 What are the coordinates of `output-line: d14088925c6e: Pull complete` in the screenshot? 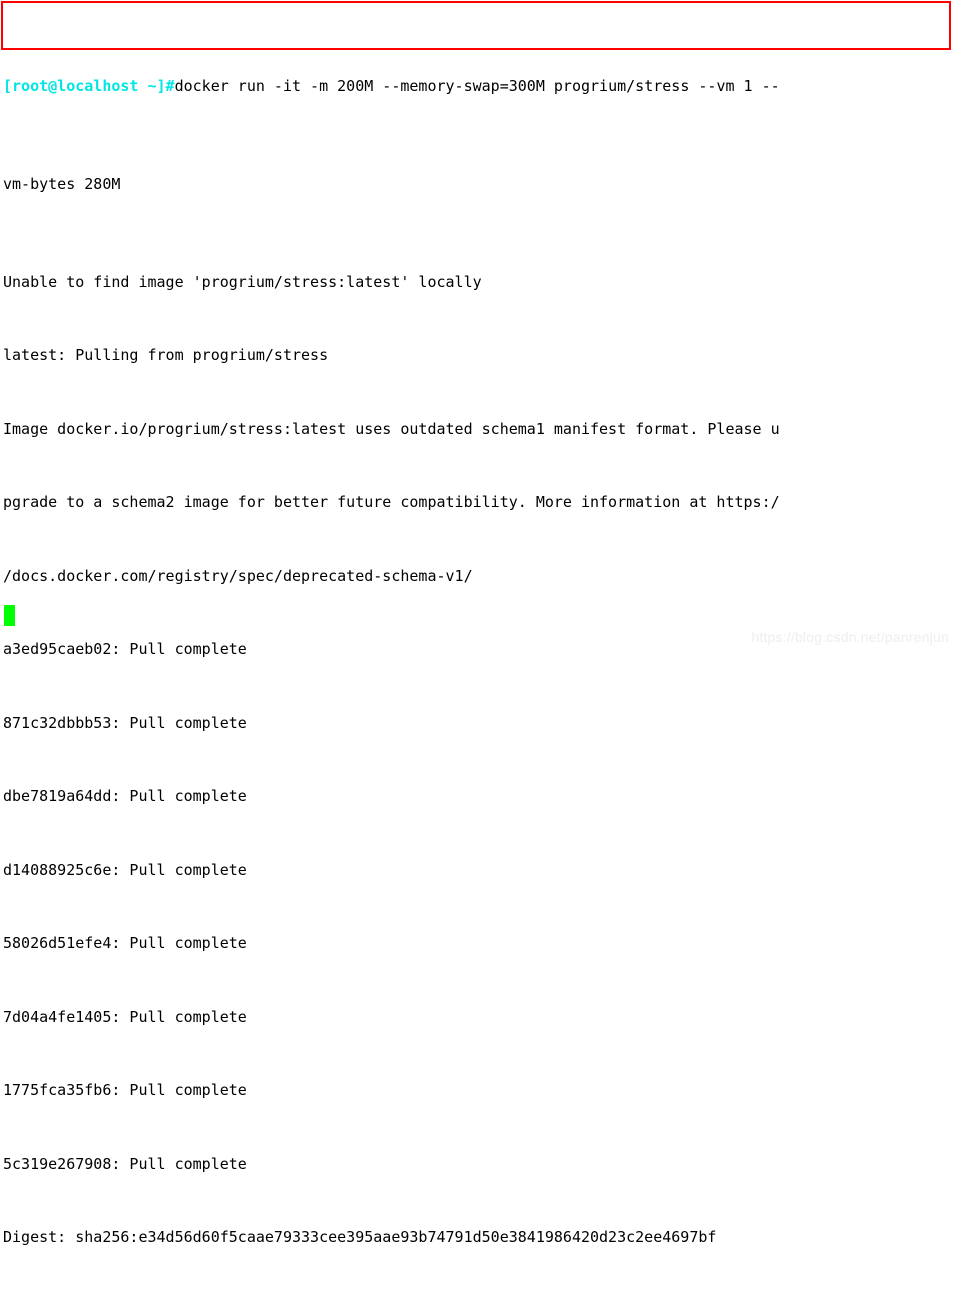 It's located at (478, 870).